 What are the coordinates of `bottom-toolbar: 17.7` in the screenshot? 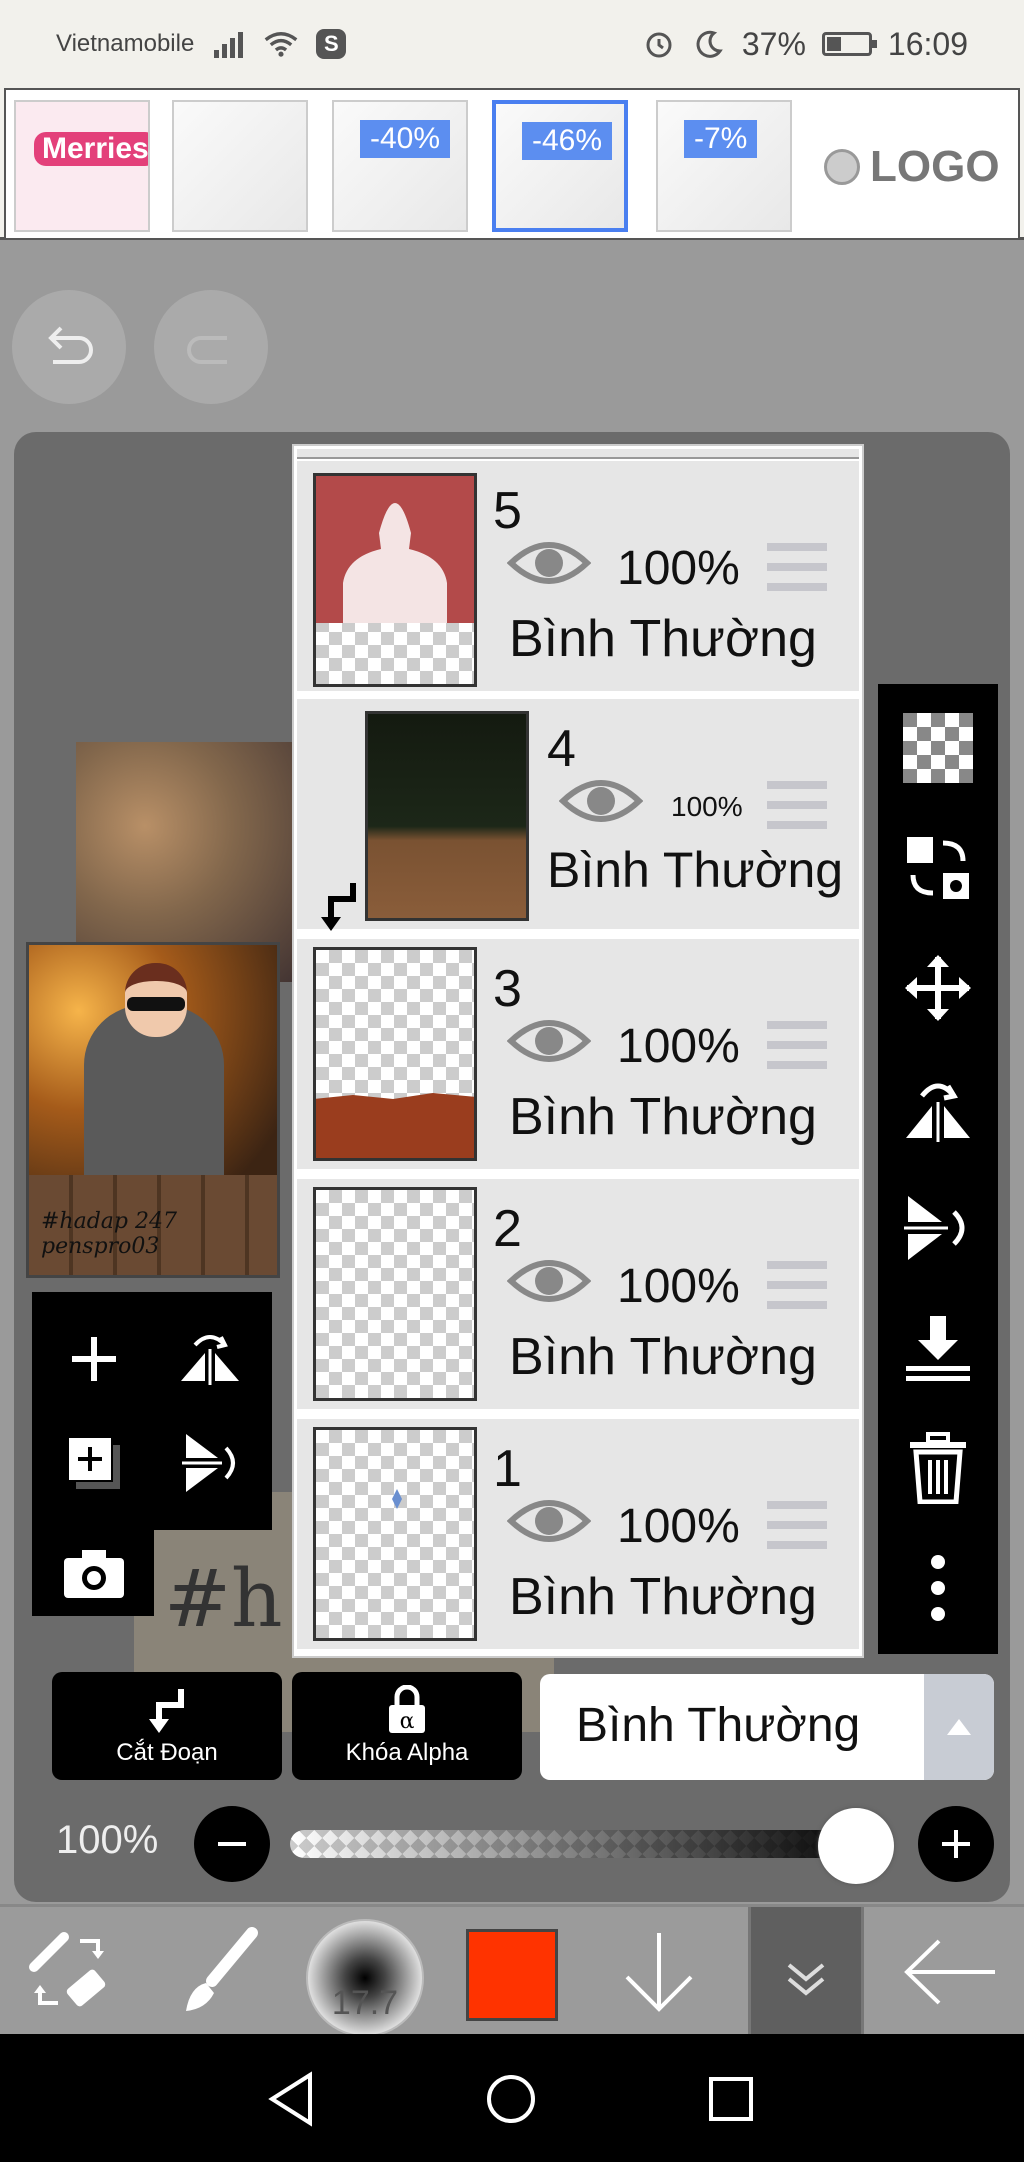 It's located at (512, 1970).